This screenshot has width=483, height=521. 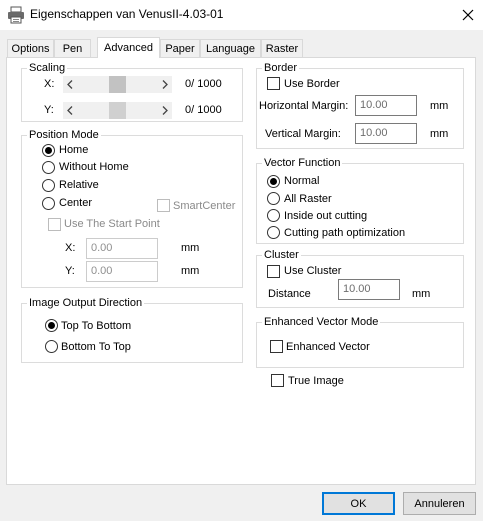 I want to click on tab-label: Pen, so click(x=72, y=49).